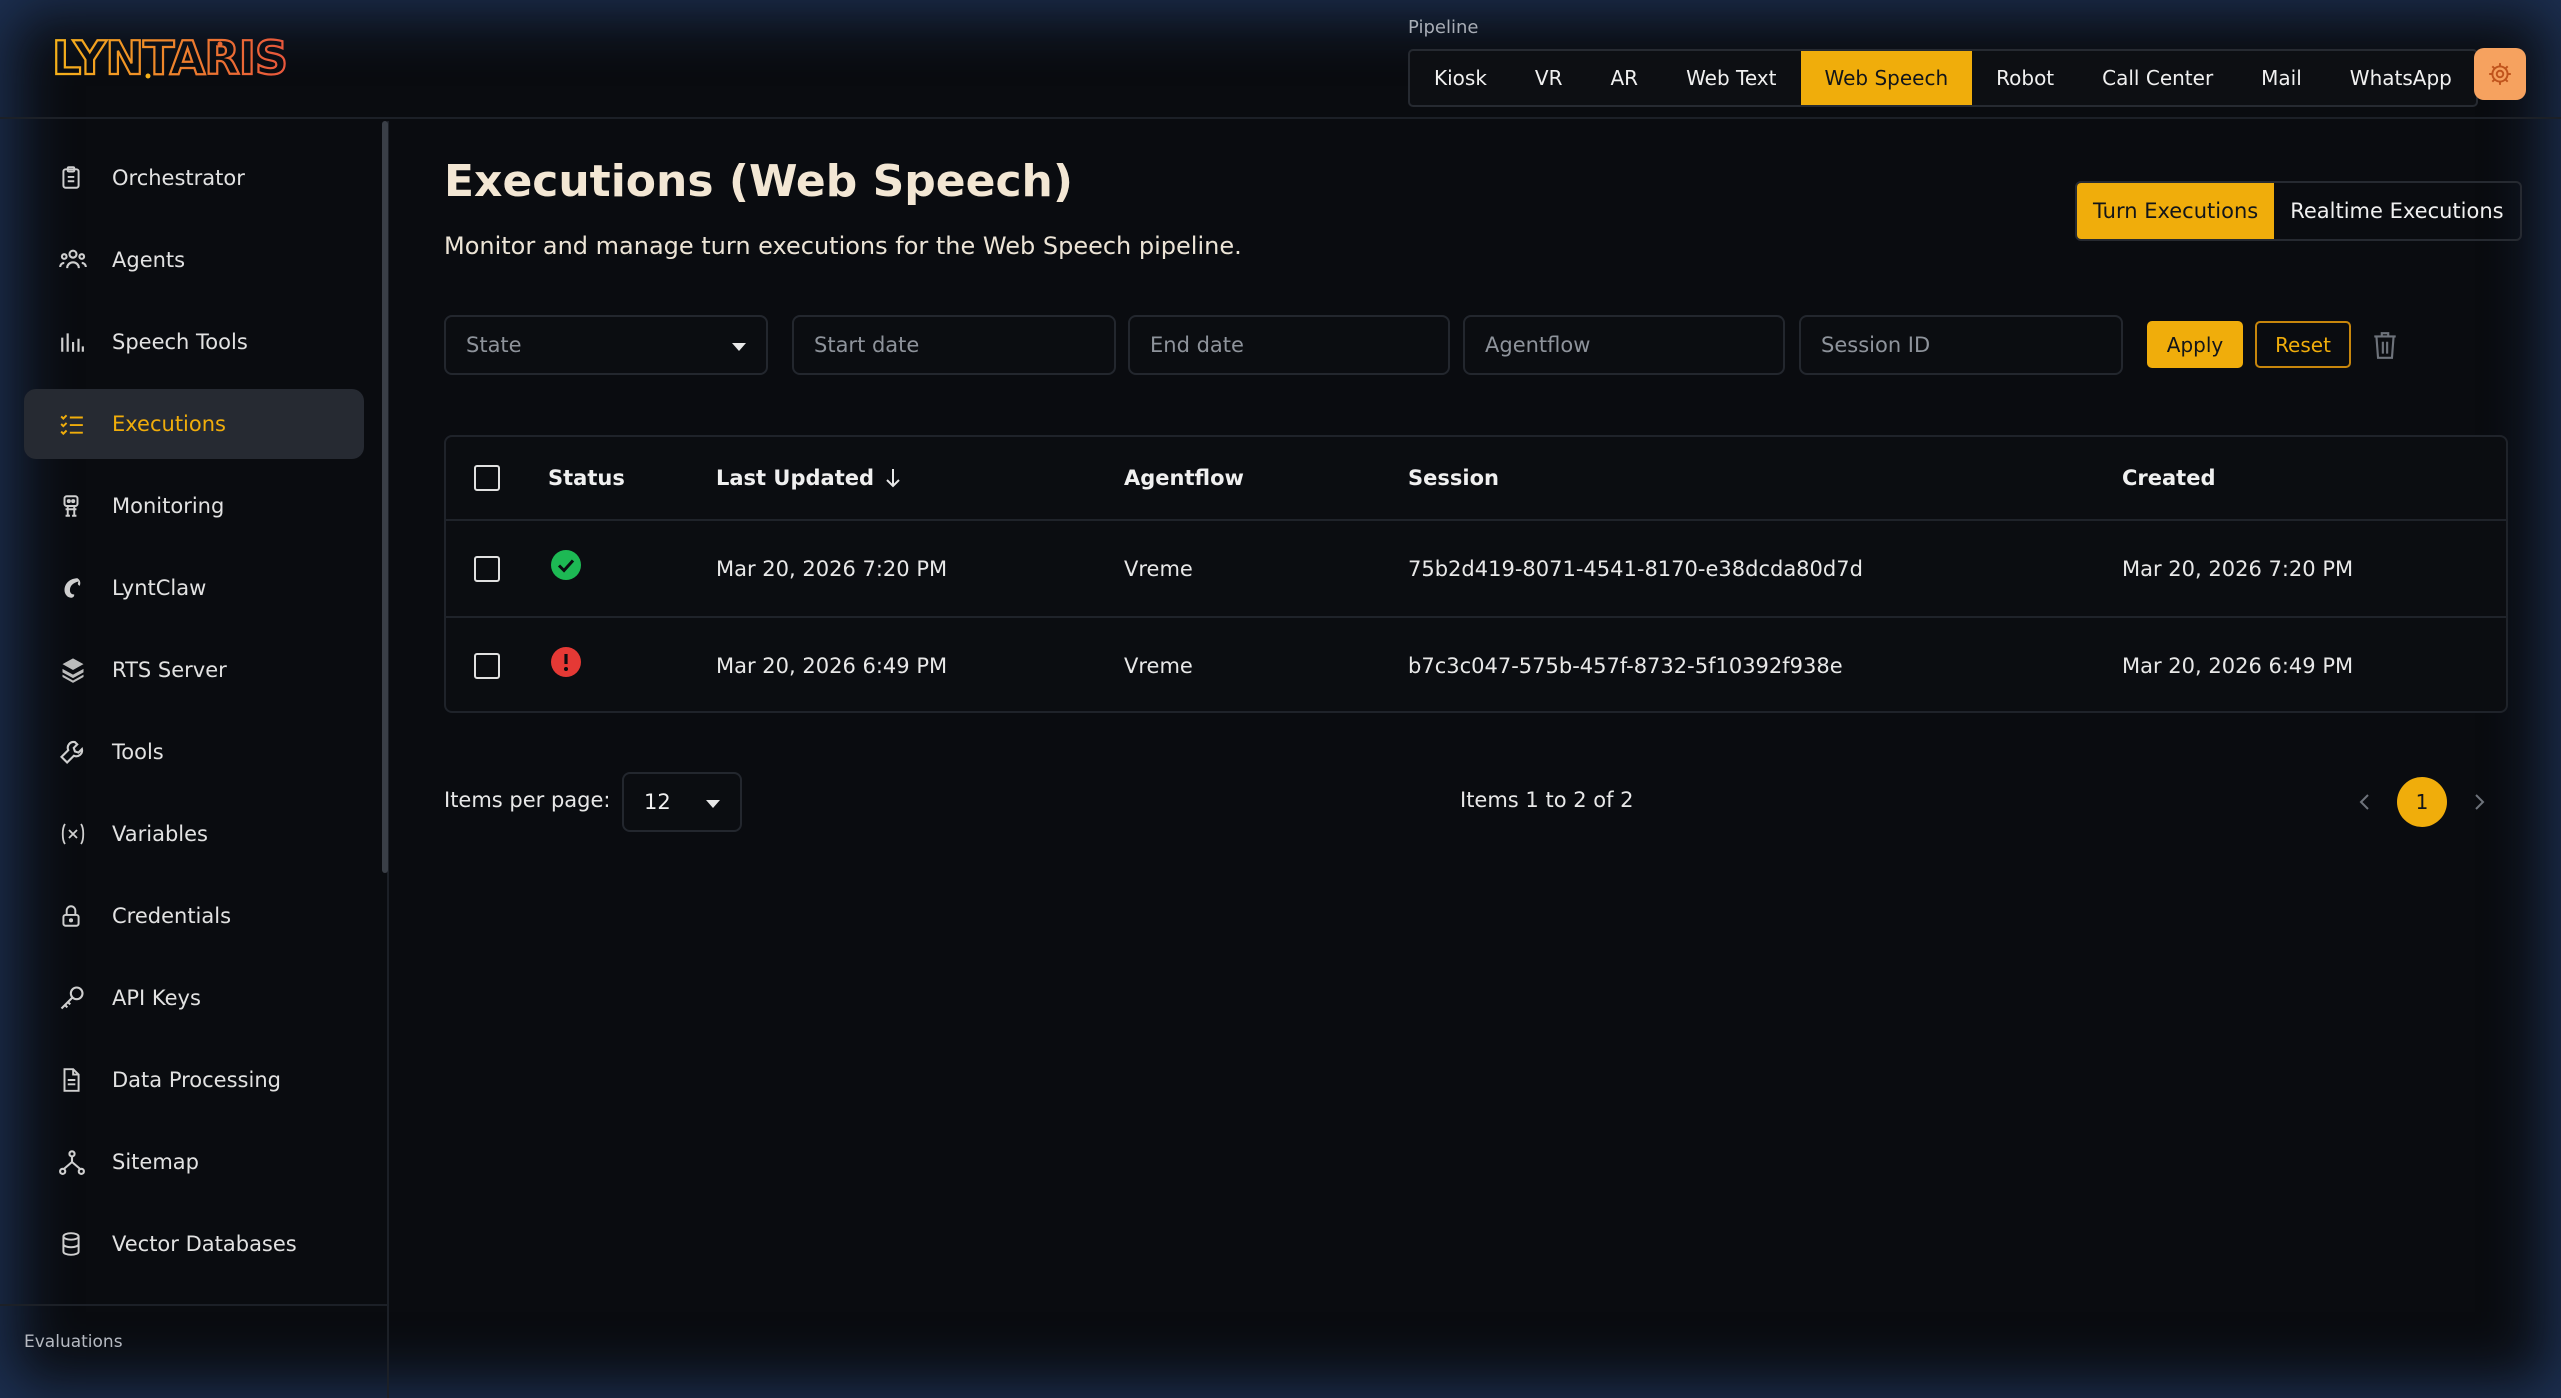 The image size is (2561, 1398). I want to click on sidebar-item-label: Agents, so click(149, 260).